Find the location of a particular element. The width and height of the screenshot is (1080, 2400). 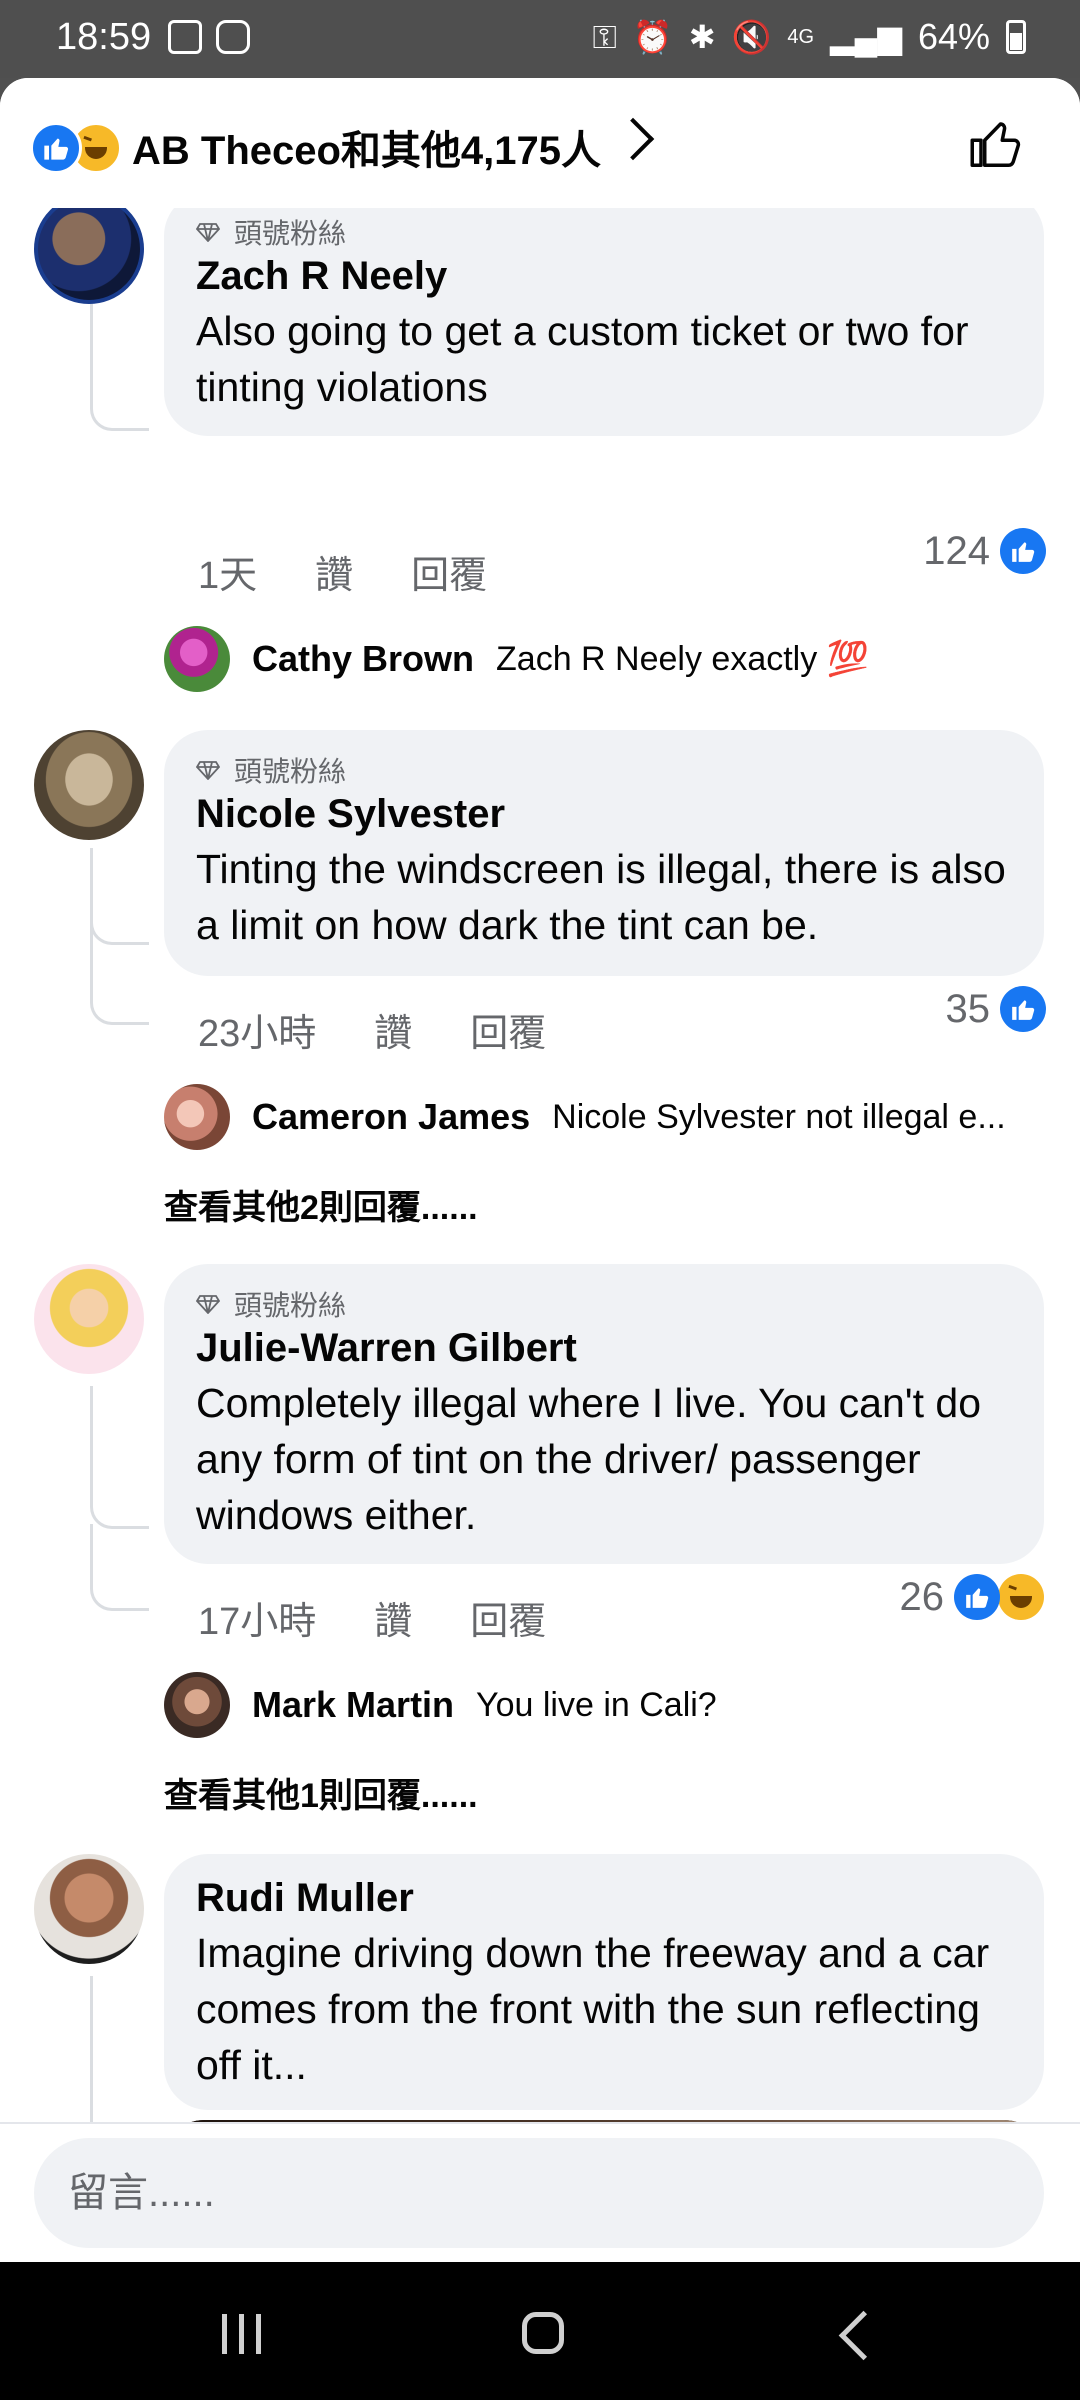

comment-input is located at coordinates (539, 2193).